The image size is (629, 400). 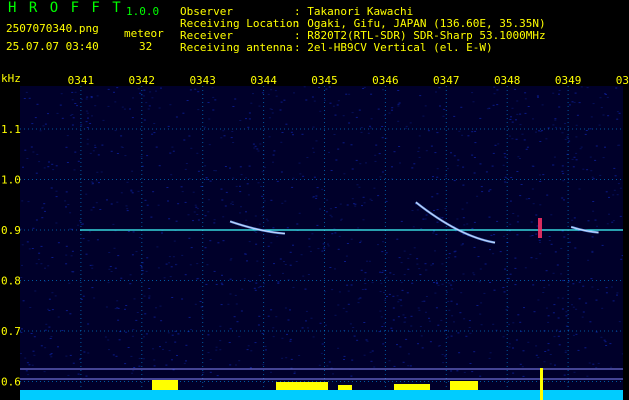 What do you see at coordinates (11, 78) in the screenshot?
I see `y-axis-label: kHz` at bounding box center [11, 78].